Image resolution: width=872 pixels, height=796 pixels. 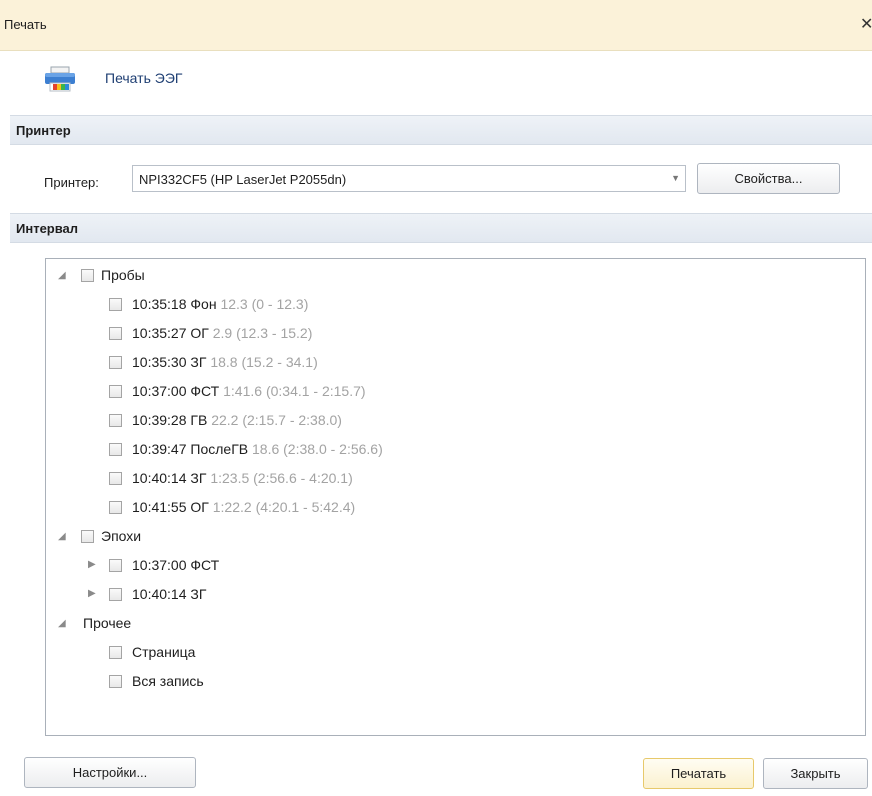 What do you see at coordinates (107, 623) in the screenshot?
I see `tree-node-label: Прочее` at bounding box center [107, 623].